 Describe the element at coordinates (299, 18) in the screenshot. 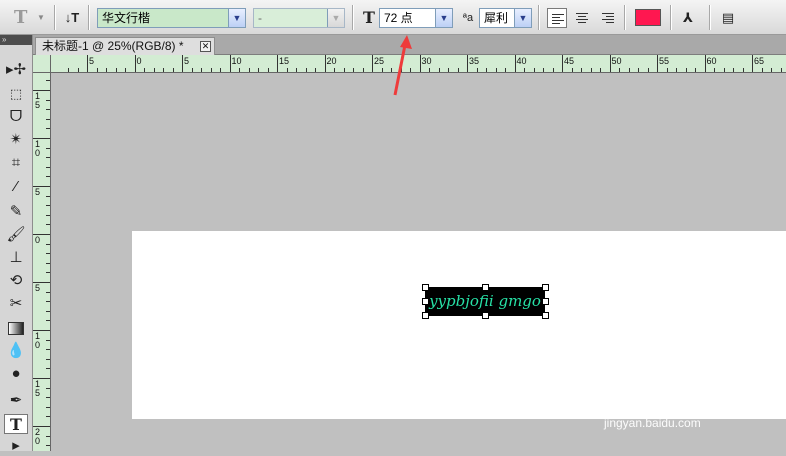

I see `font-style-select: - ▼` at that location.